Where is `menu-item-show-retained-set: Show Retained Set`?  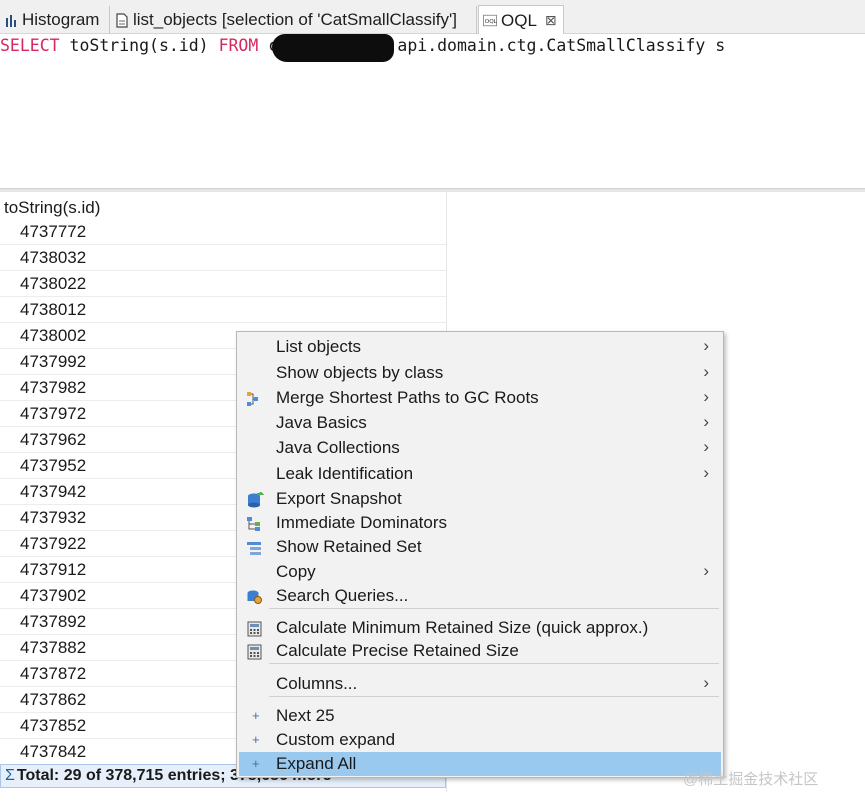
menu-item-show-retained-set: Show Retained Set is located at coordinates (480, 547).